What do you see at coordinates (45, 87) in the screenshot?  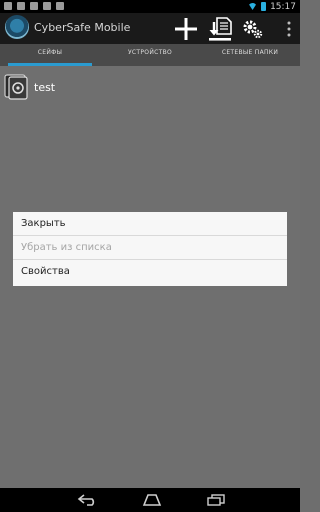 I see `list-item-label: test` at bounding box center [45, 87].